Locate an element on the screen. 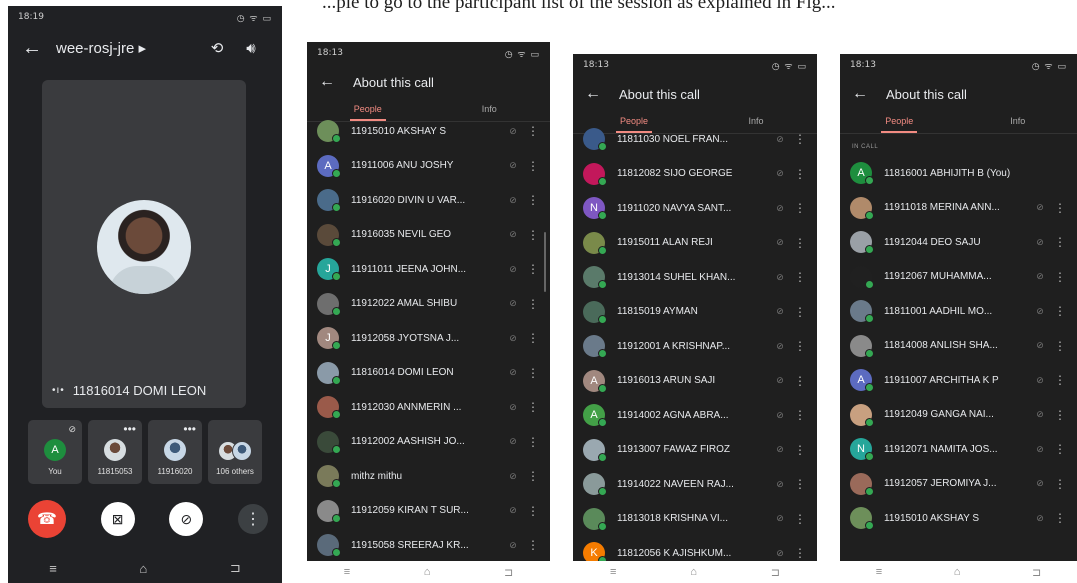 The image size is (1077, 583). thumb-self: ⊘ A You is located at coordinates (55, 452).